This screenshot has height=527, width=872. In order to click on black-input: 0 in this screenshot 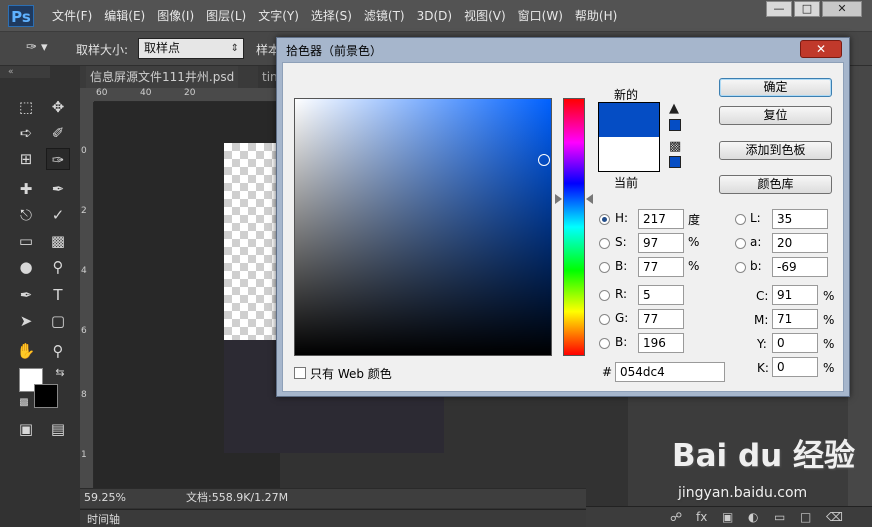, I will do `click(795, 367)`.